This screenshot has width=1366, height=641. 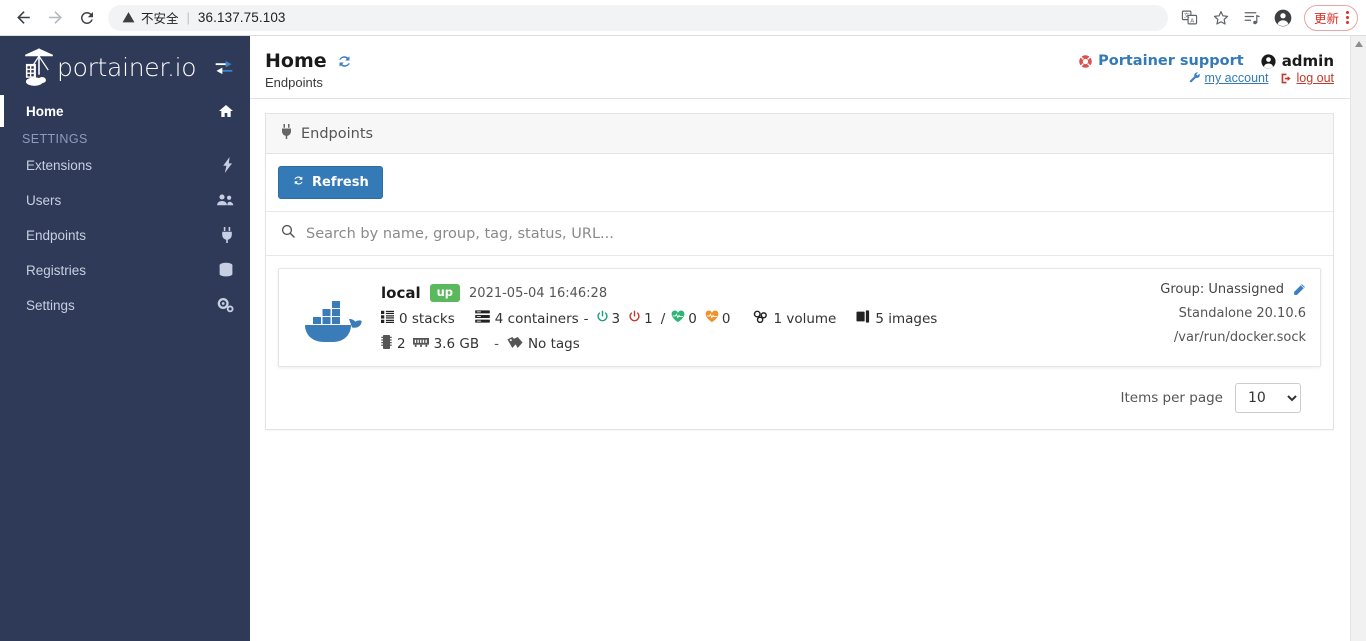 I want to click on sidebar-item-label: Extensions, so click(x=59, y=165).